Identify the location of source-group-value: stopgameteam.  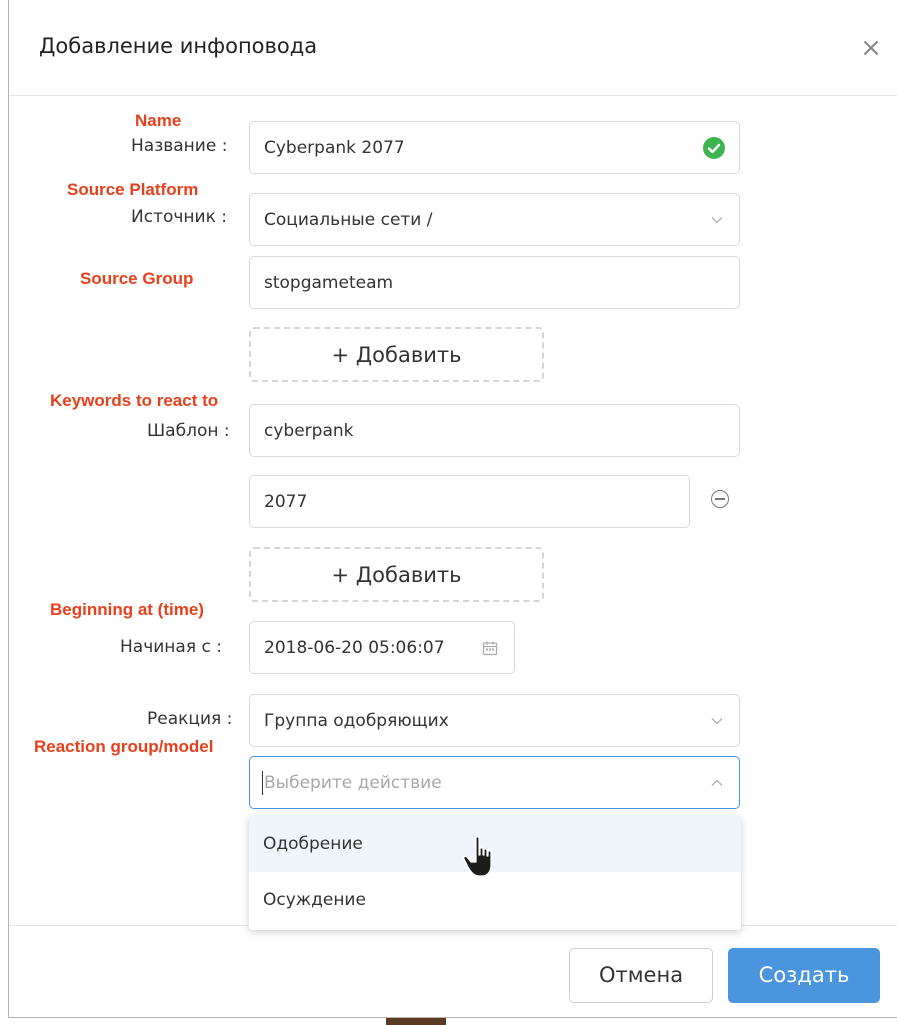
(329, 282).